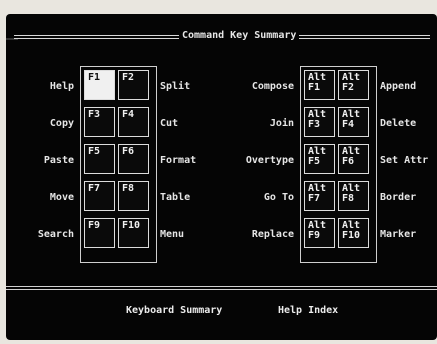  What do you see at coordinates (55, 234) in the screenshot?
I see `key-label-search: Search` at bounding box center [55, 234].